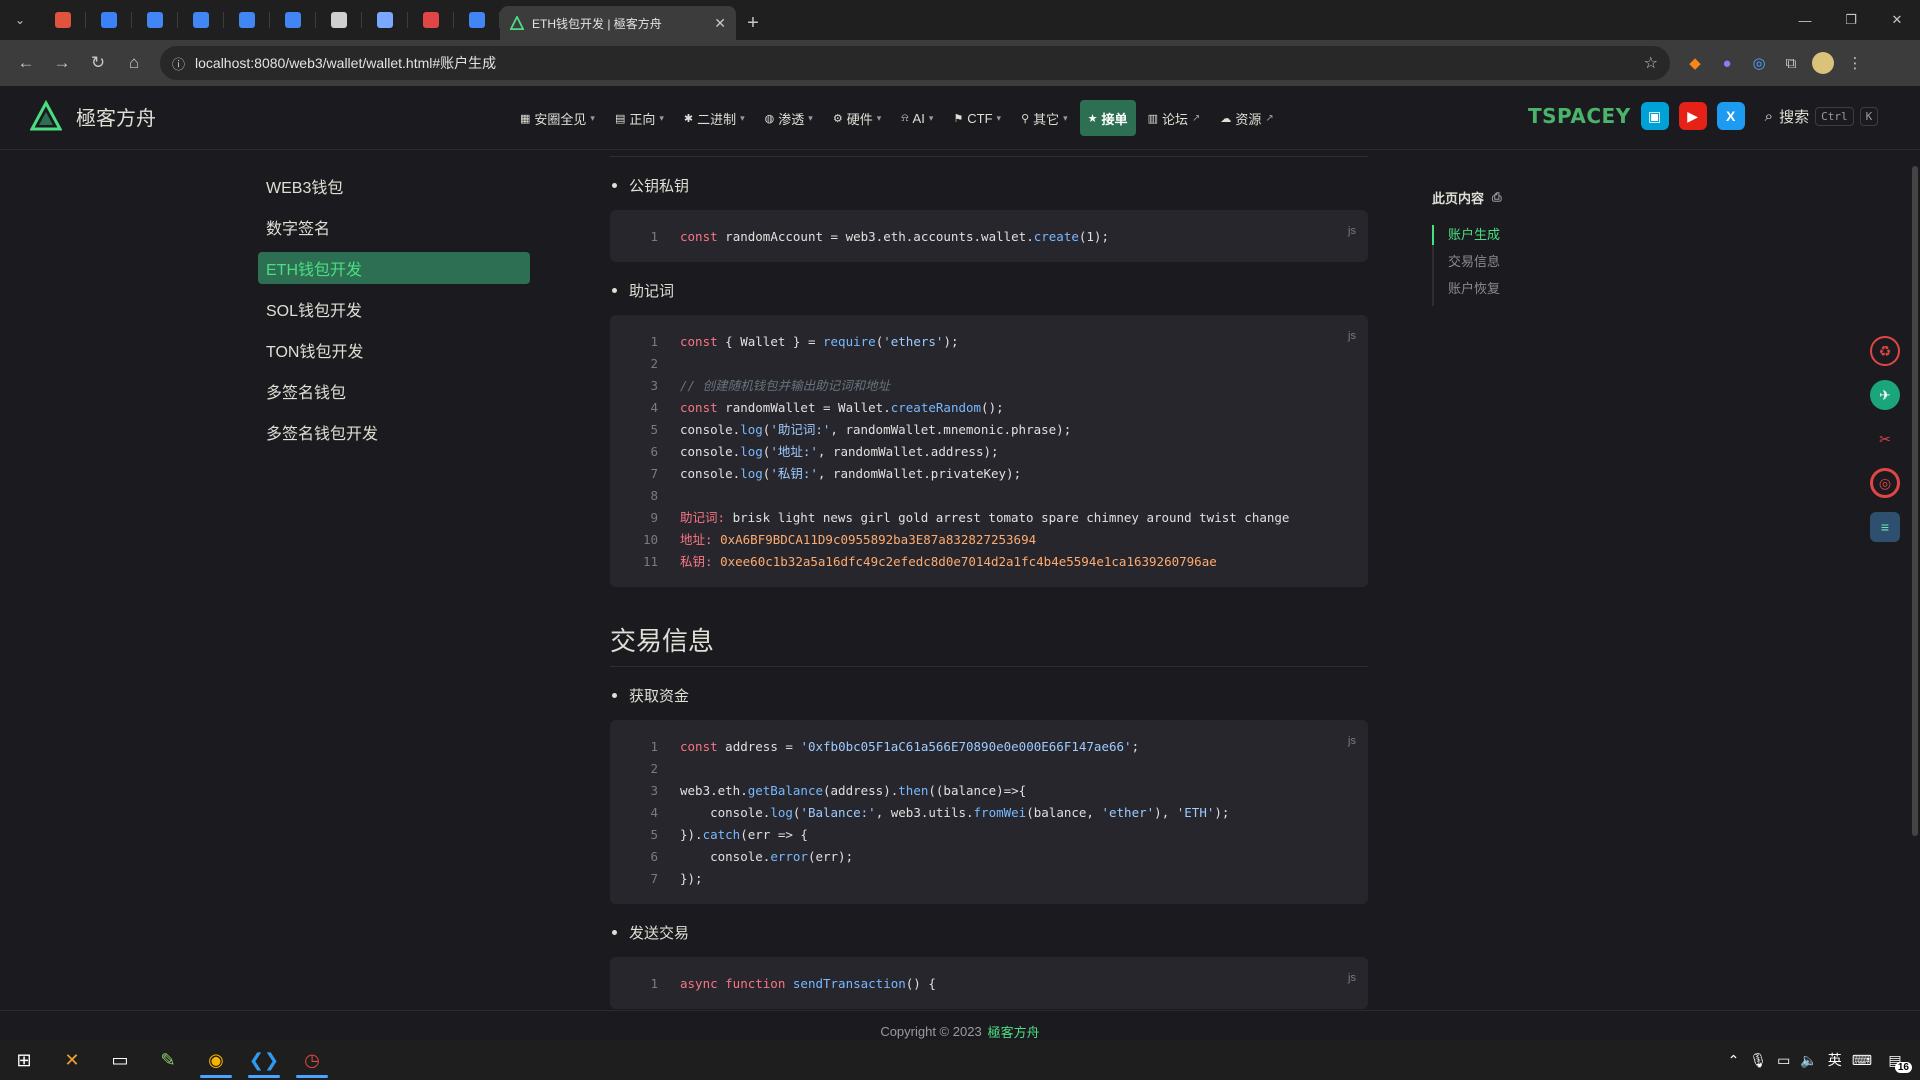  Describe the element at coordinates (1851, 20) in the screenshot. I see `restore-icon: ❐` at that location.